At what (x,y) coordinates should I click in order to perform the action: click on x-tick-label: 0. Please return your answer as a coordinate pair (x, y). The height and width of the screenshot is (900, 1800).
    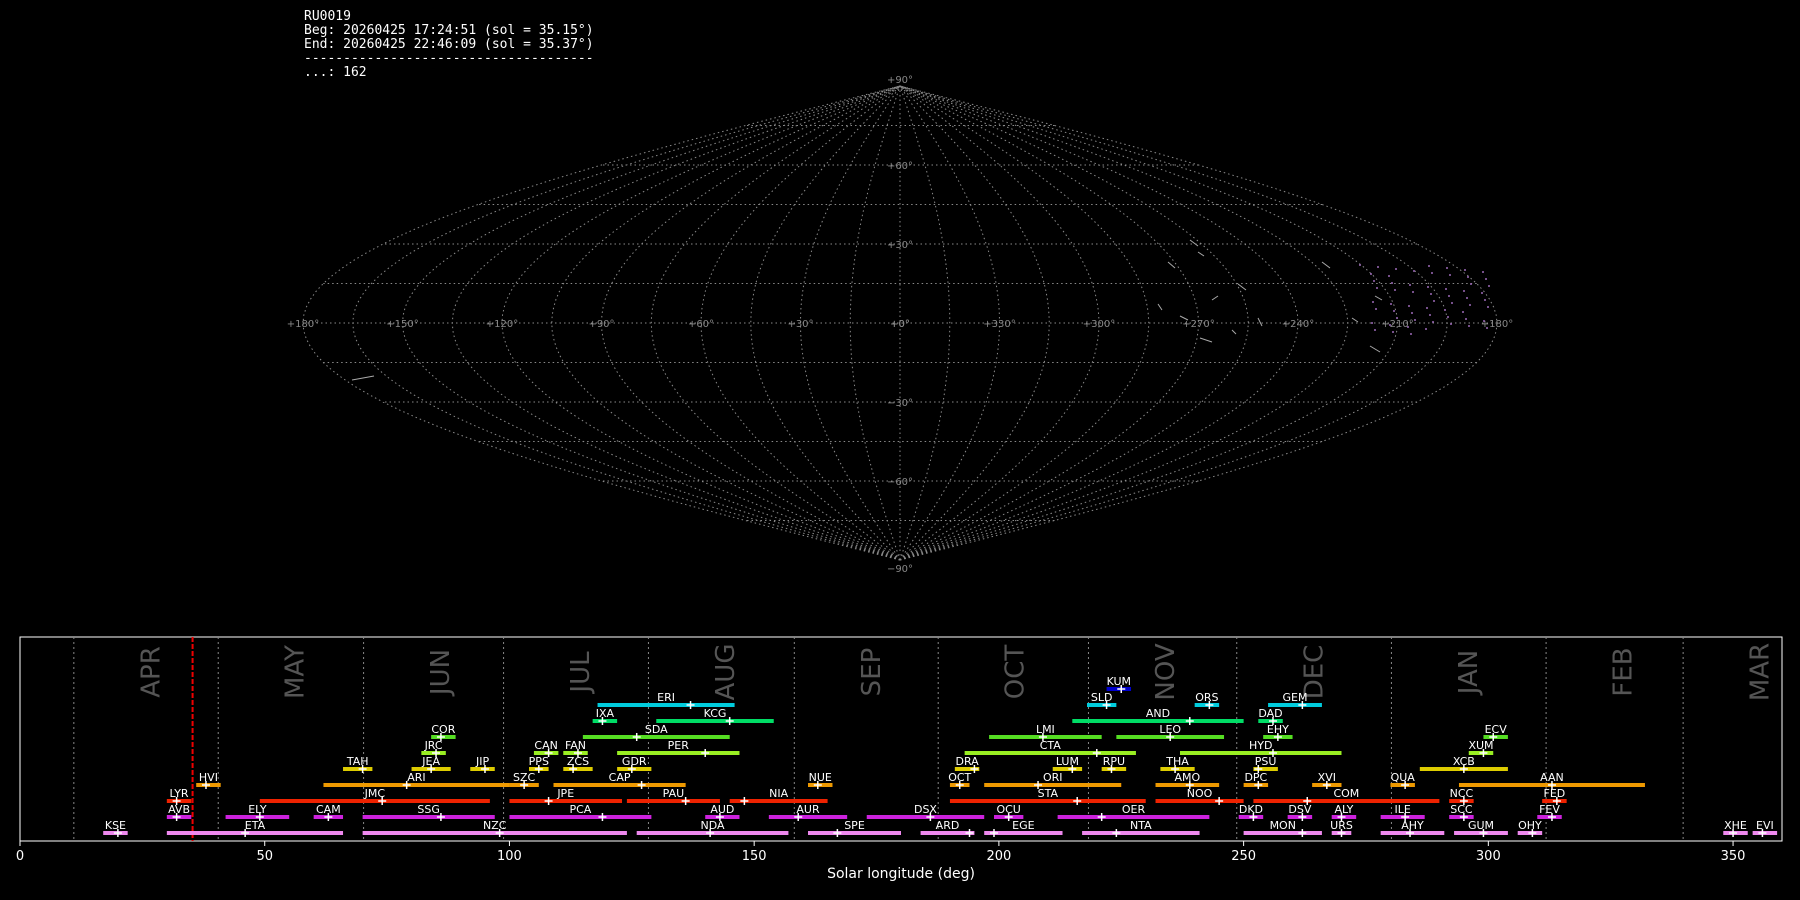
    Looking at the image, I should click on (20, 856).